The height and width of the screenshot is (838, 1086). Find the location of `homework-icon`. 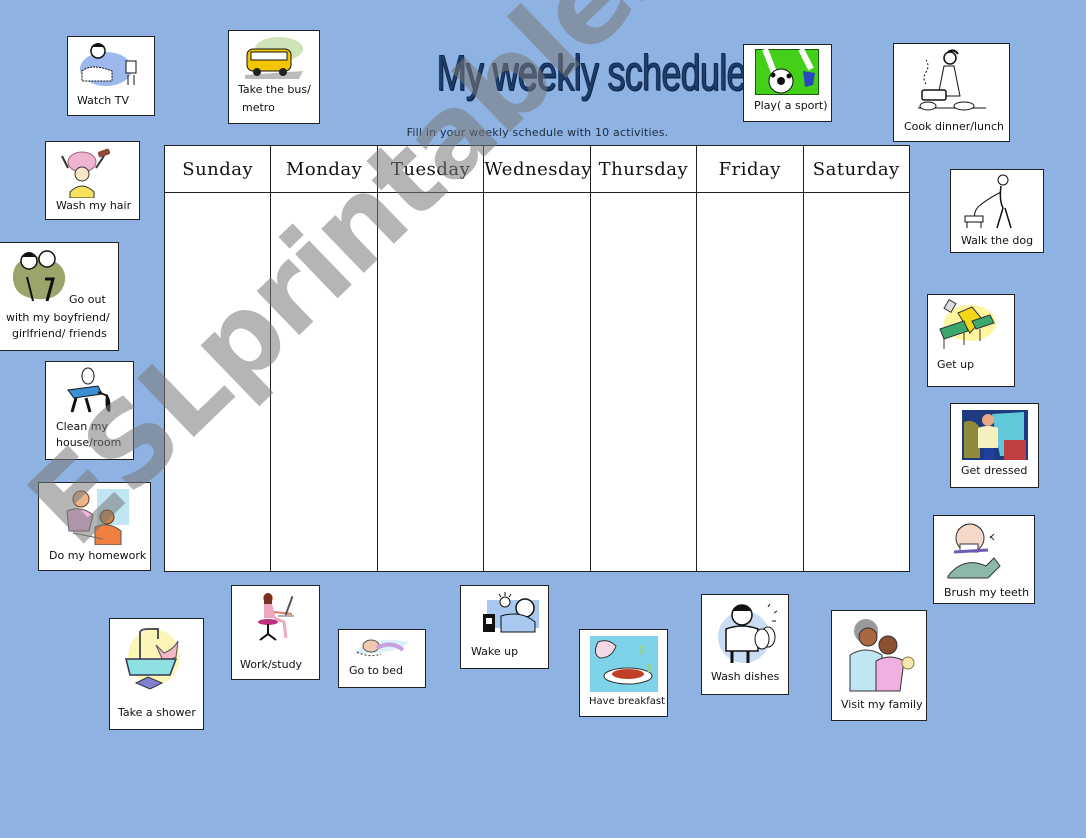

homework-icon is located at coordinates (97, 517).